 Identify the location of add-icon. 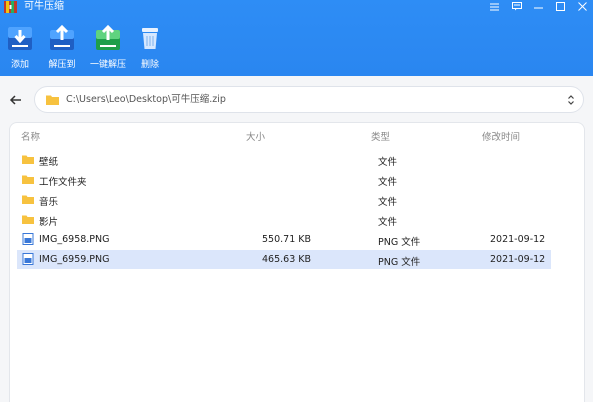
(20, 38).